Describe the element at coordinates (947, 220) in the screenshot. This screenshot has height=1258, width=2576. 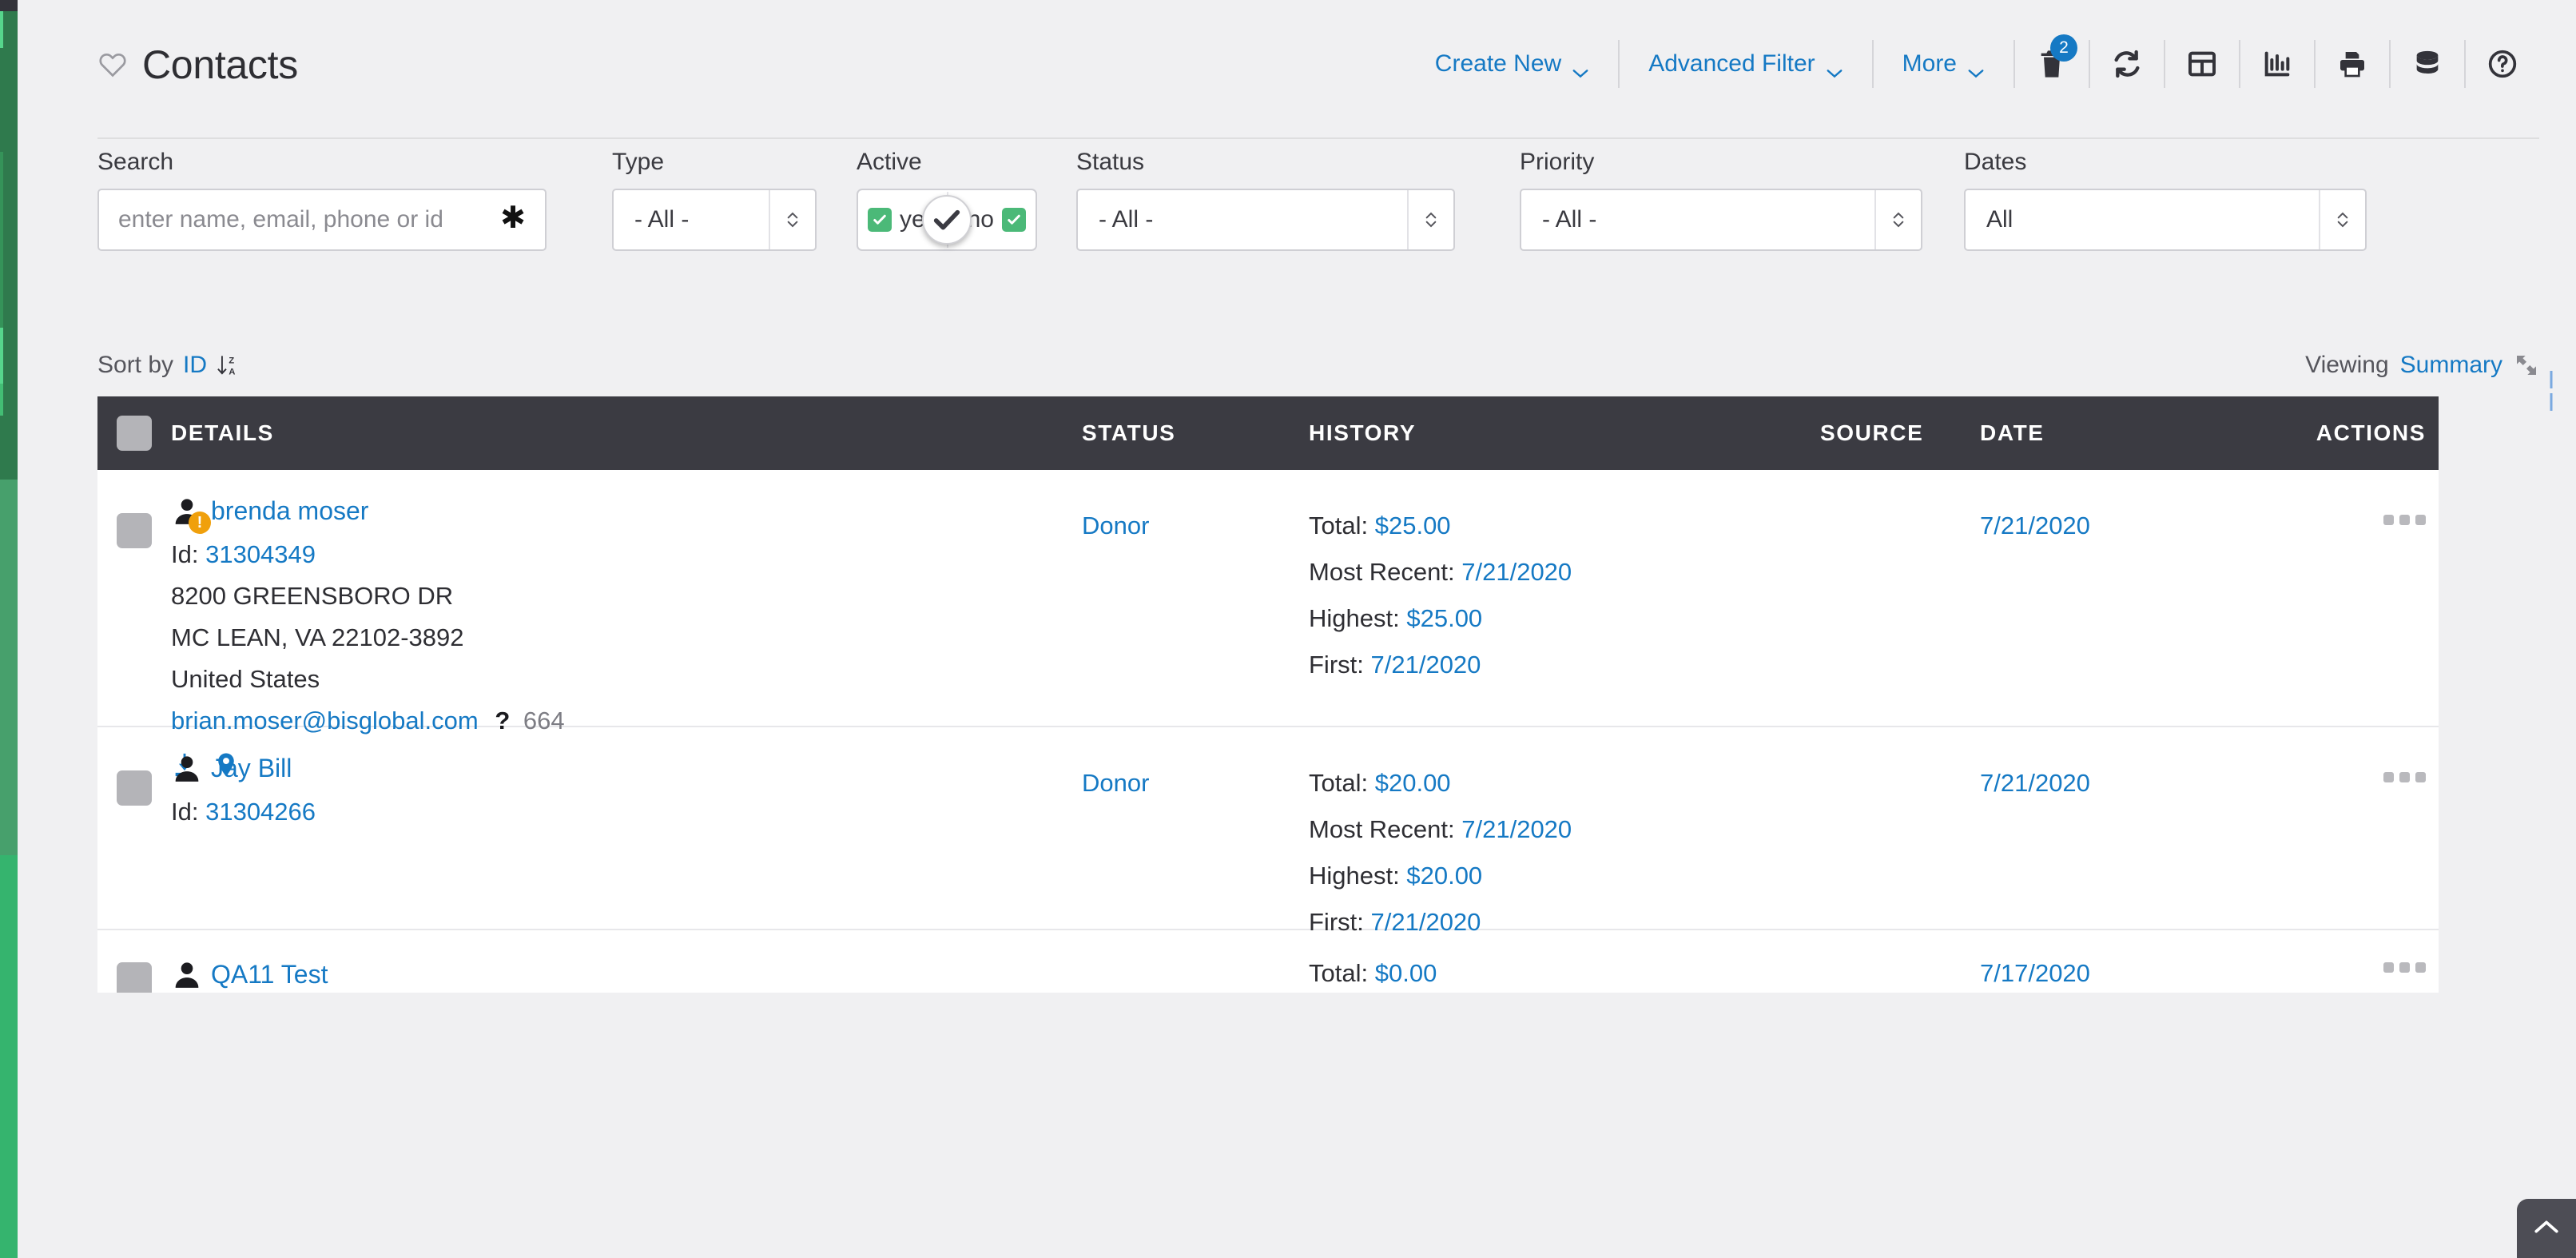
I see `active-toggle: yes no` at that location.